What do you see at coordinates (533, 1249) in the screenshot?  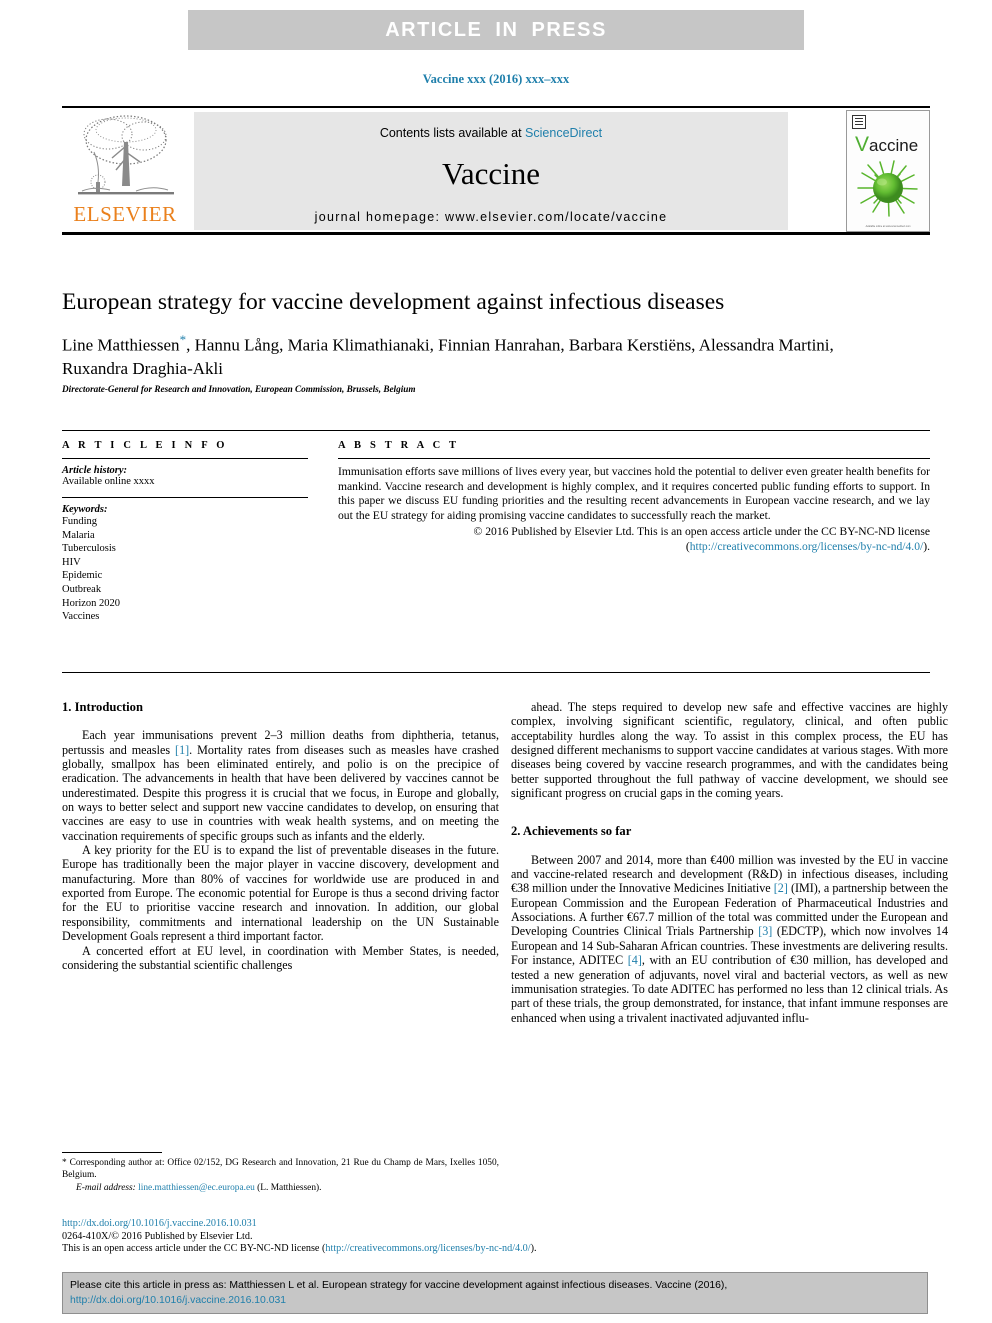 I see `license-suffix: ).` at bounding box center [533, 1249].